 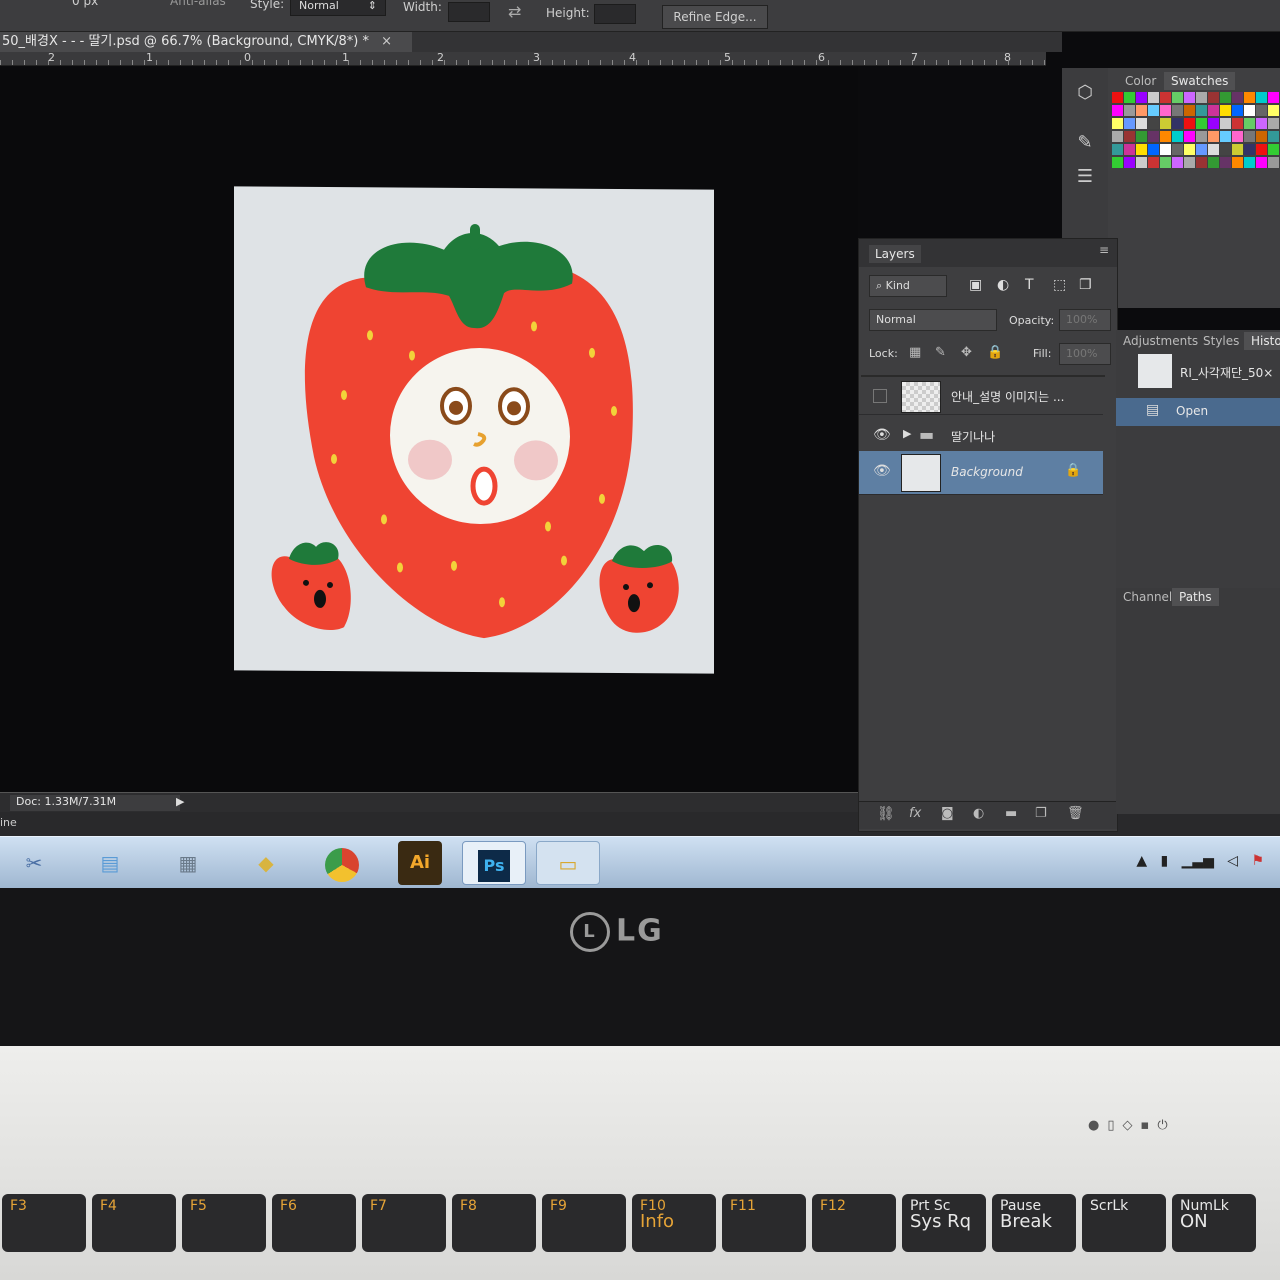 What do you see at coordinates (1257, 861) in the screenshot?
I see `action-center-icon: ⚑` at bounding box center [1257, 861].